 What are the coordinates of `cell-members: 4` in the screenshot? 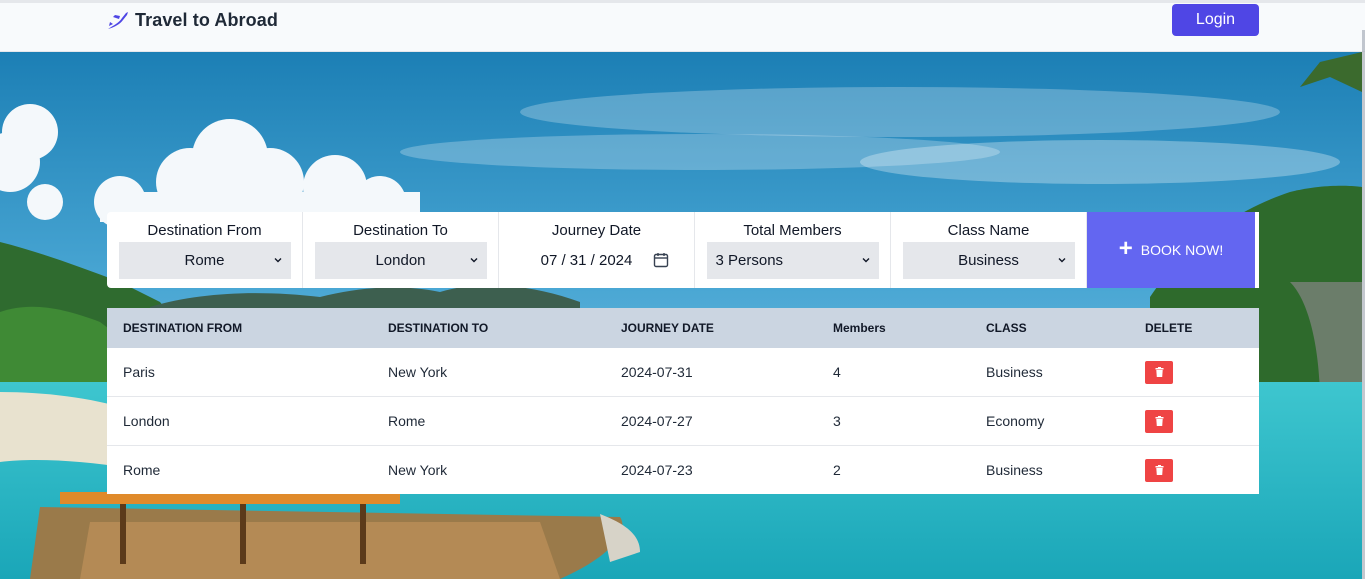 It's located at (837, 372).